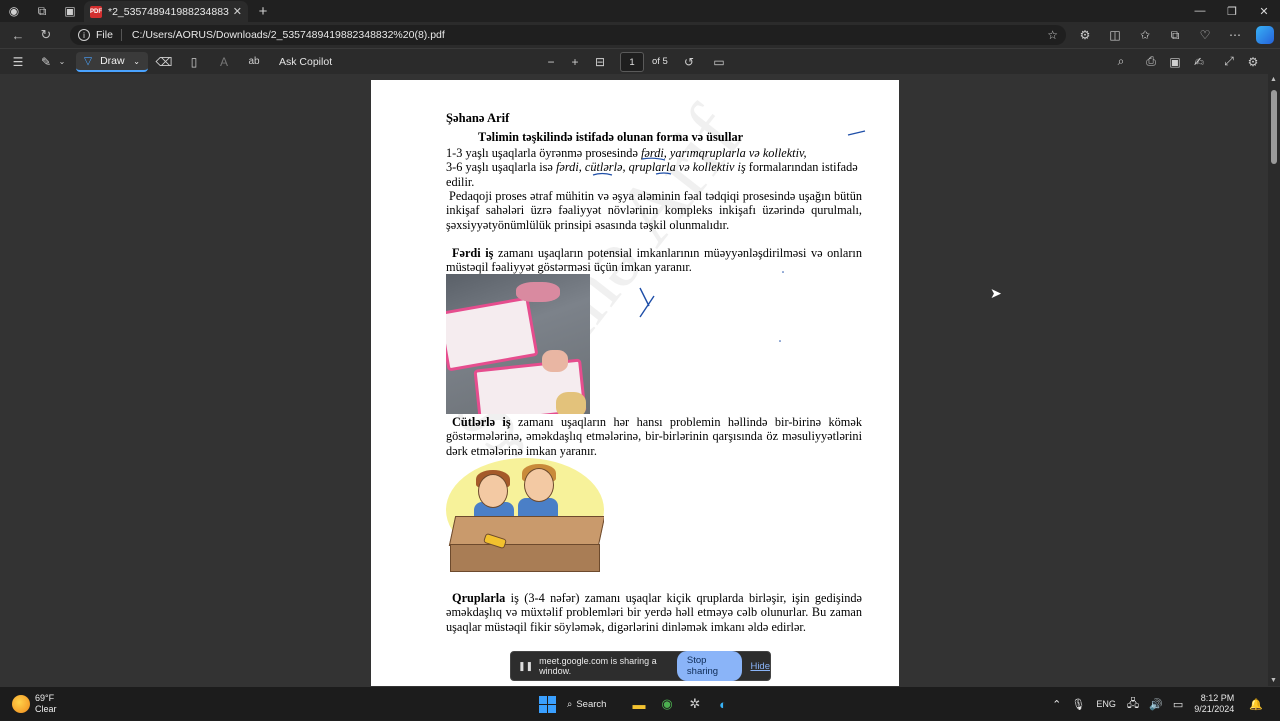 Image resolution: width=1280 pixels, height=721 pixels. What do you see at coordinates (1264, 11) in the screenshot?
I see `window-close-button: ✕` at bounding box center [1264, 11].